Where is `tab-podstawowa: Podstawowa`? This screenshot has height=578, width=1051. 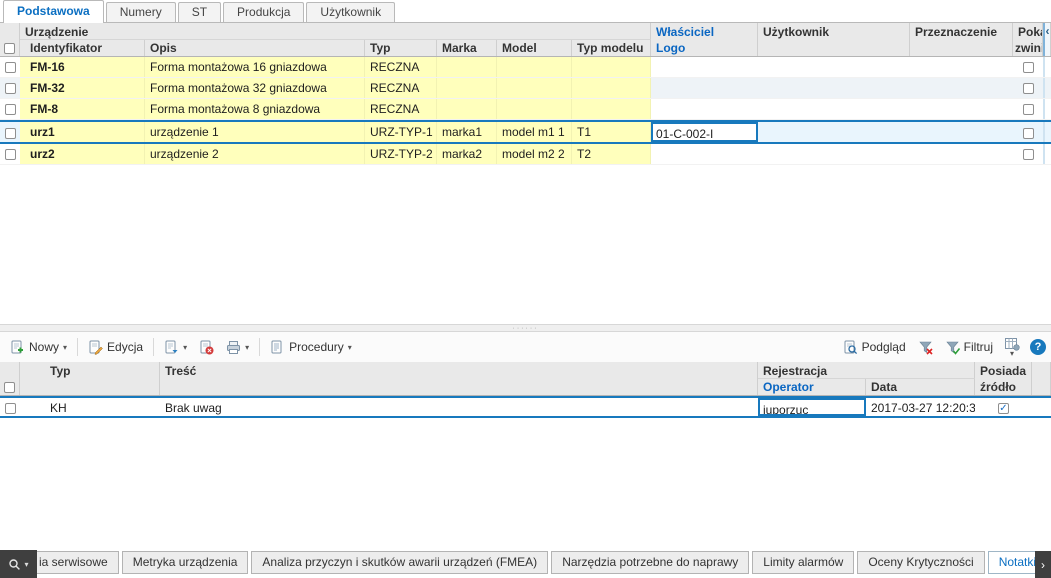
tab-podstawowa: Podstawowa is located at coordinates (53, 11).